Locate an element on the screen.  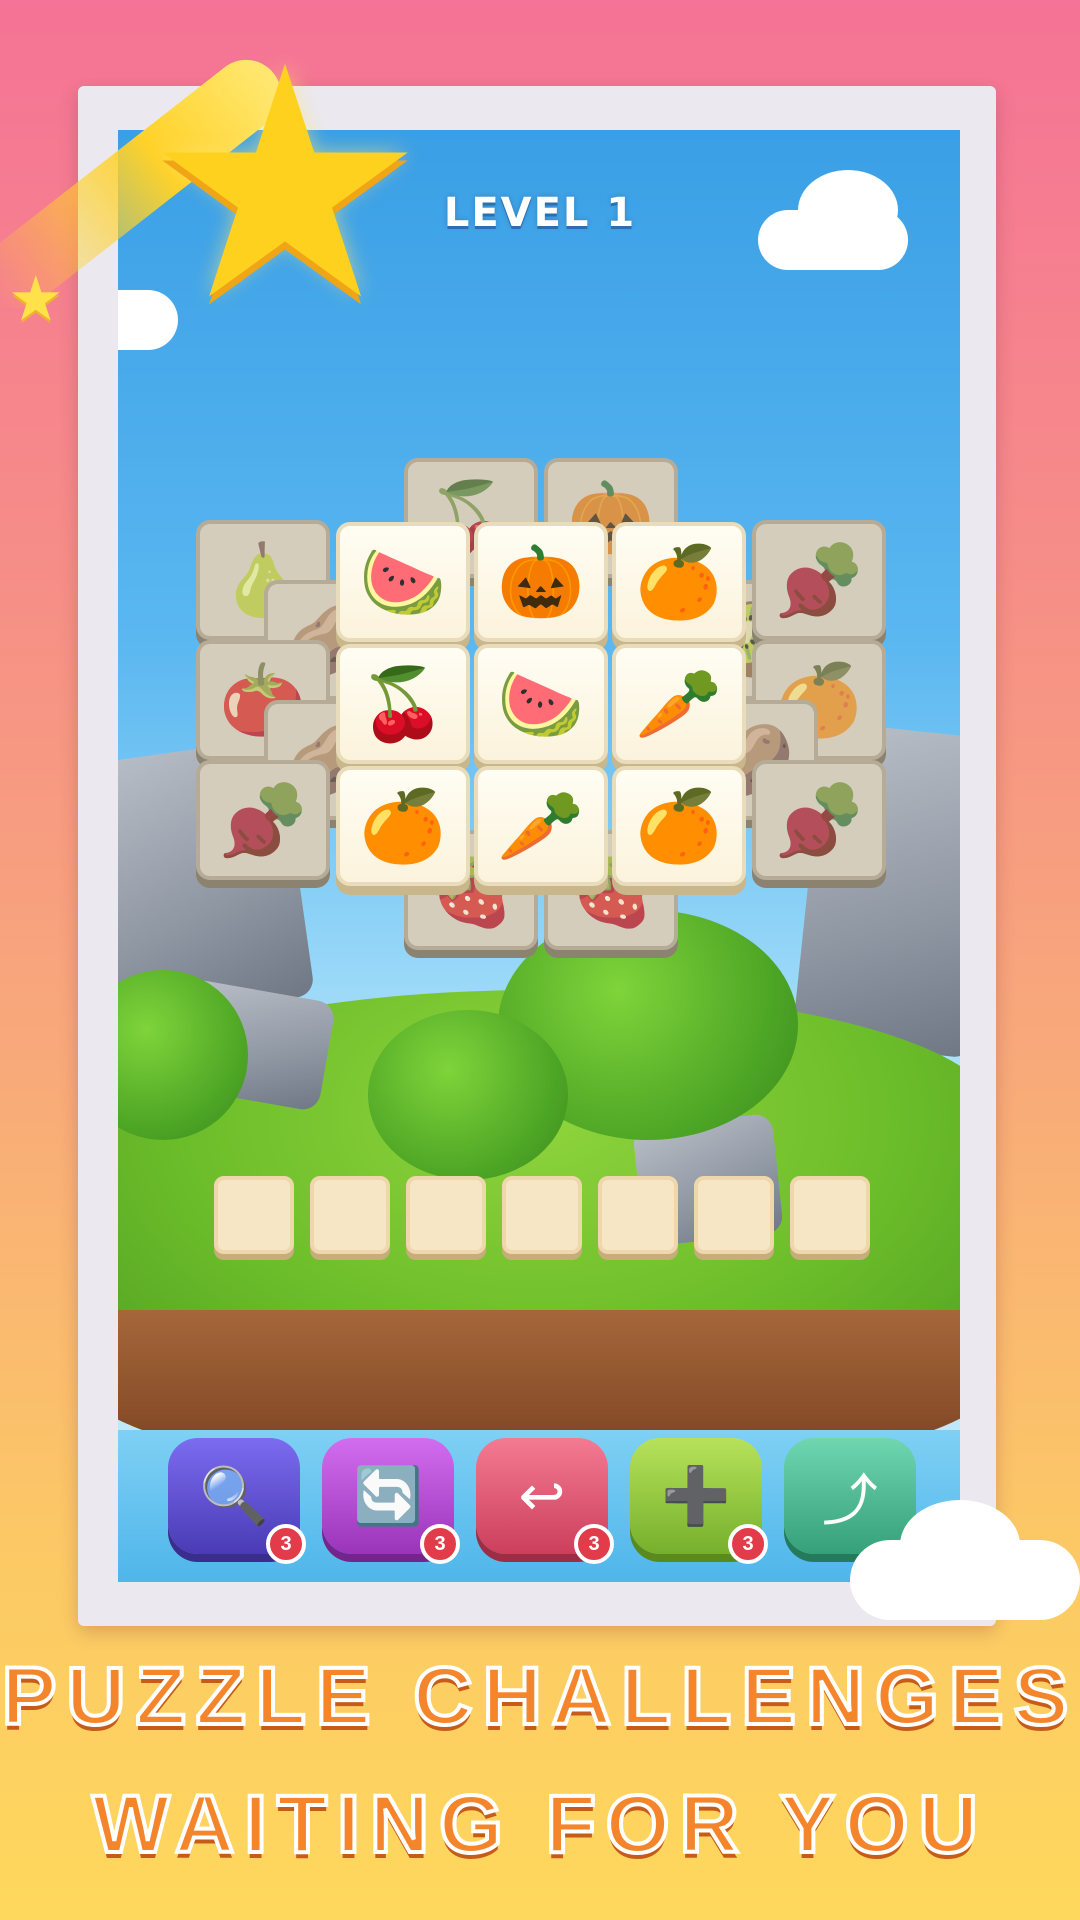
bush is located at coordinates (468, 1095).